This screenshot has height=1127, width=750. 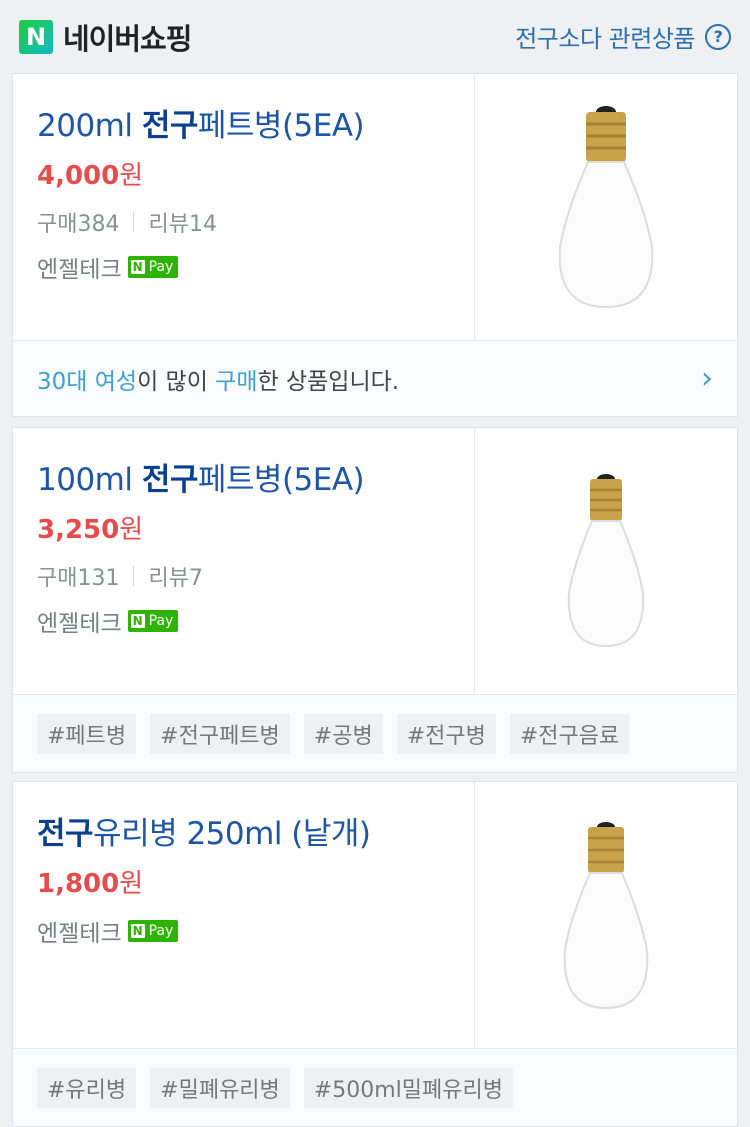 What do you see at coordinates (375, 36) in the screenshot?
I see `shopping-header: N 네이버쇼핑 전구소다 관련상품 ?` at bounding box center [375, 36].